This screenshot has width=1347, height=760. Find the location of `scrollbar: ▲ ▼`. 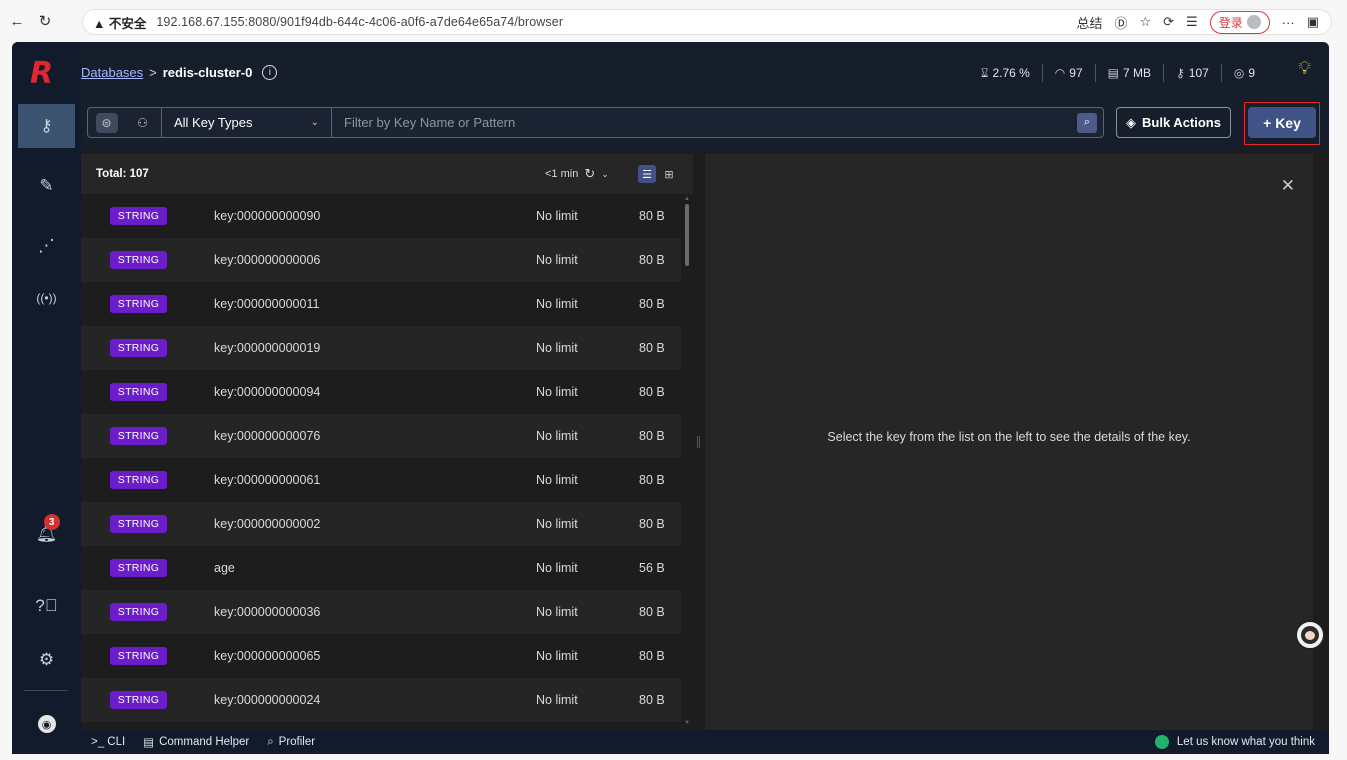

scrollbar: ▲ ▼ is located at coordinates (687, 462).